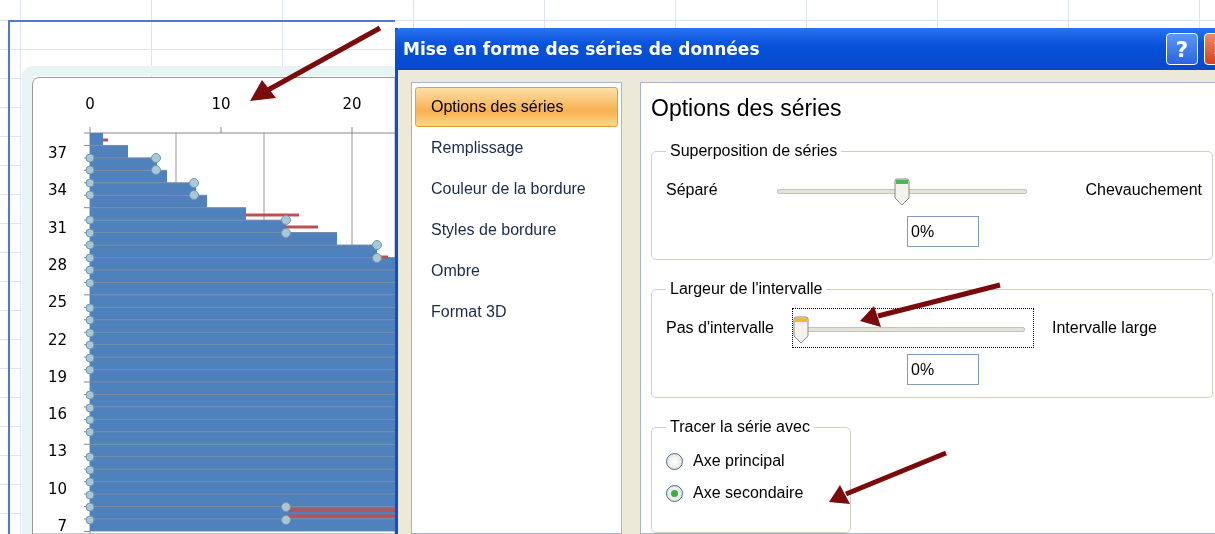 This screenshot has height=534, width=1215. Describe the element at coordinates (1143, 190) in the screenshot. I see `slider-label: Chevauchement` at that location.